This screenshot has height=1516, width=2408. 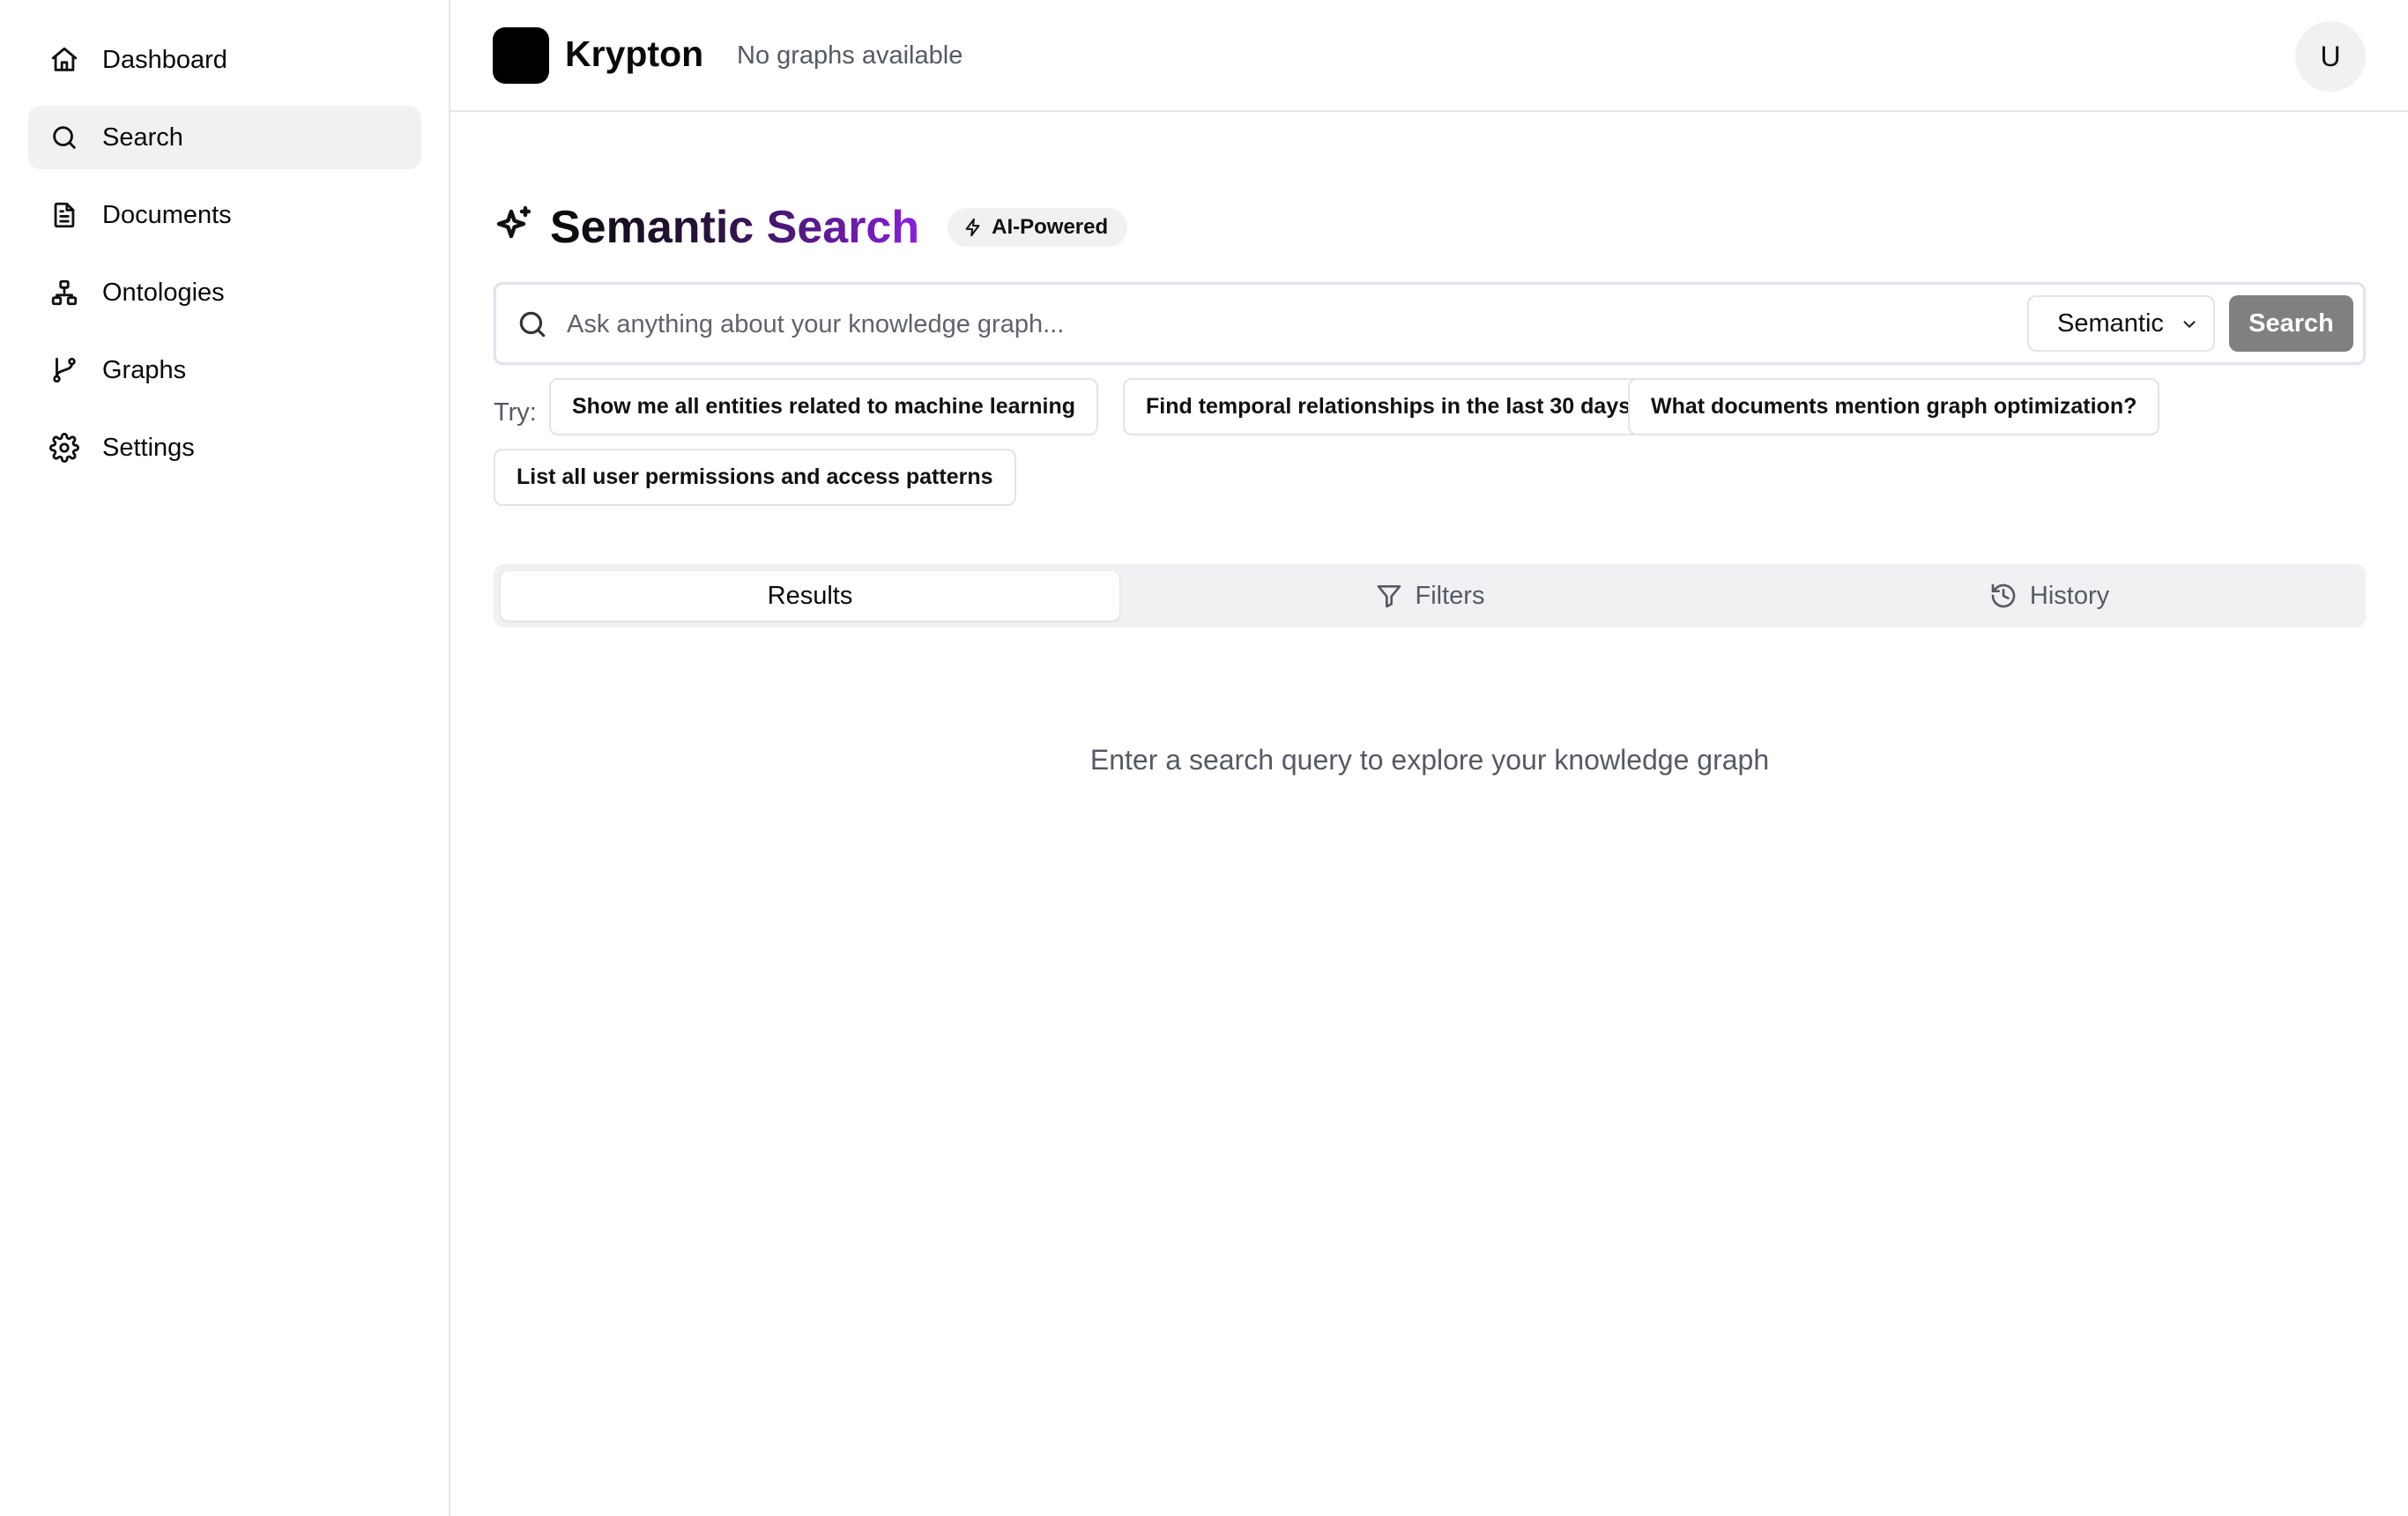 I want to click on page-title: Semantic Search, so click(x=734, y=227).